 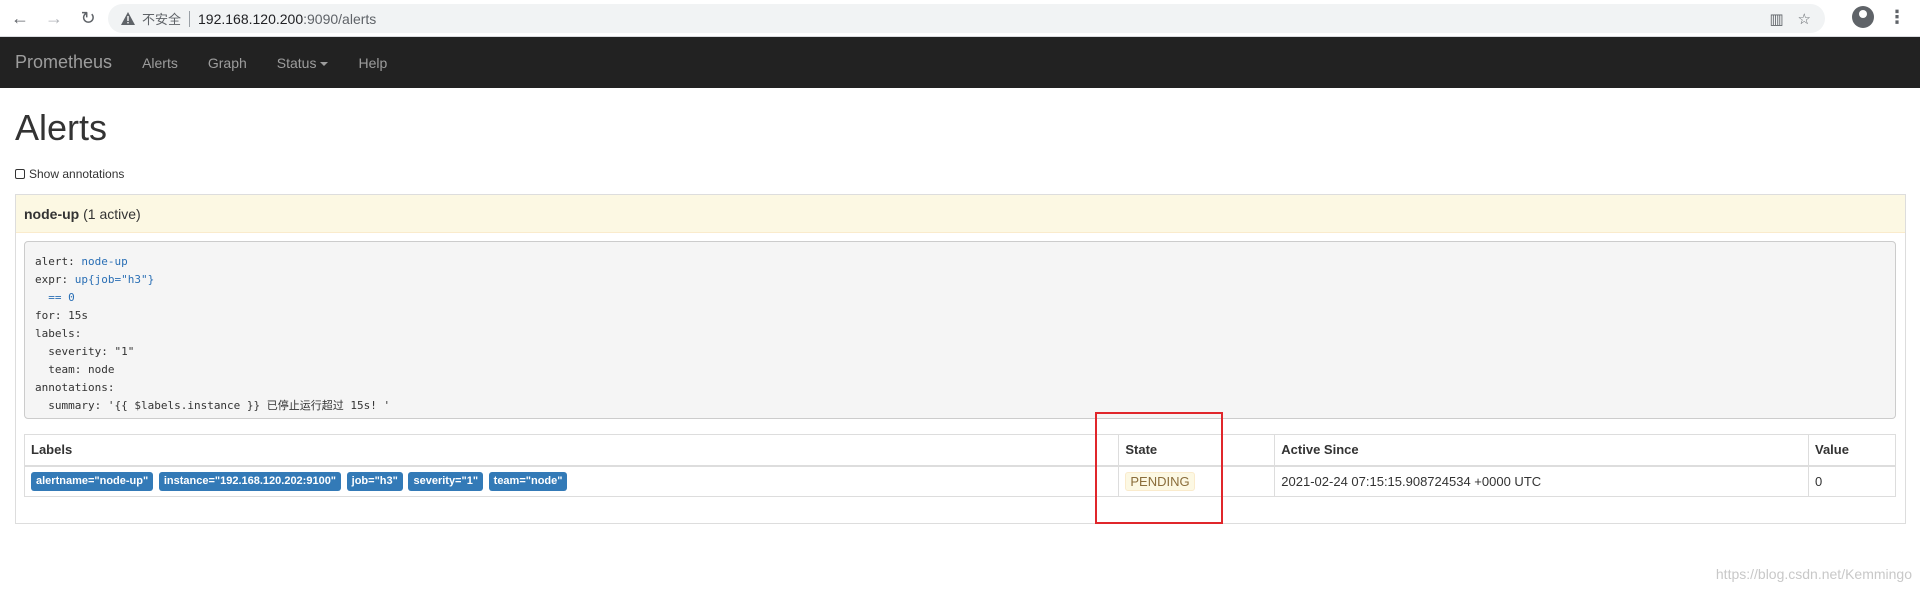 What do you see at coordinates (61, 315) in the screenshot?
I see `rule-line: for: 15s` at bounding box center [61, 315].